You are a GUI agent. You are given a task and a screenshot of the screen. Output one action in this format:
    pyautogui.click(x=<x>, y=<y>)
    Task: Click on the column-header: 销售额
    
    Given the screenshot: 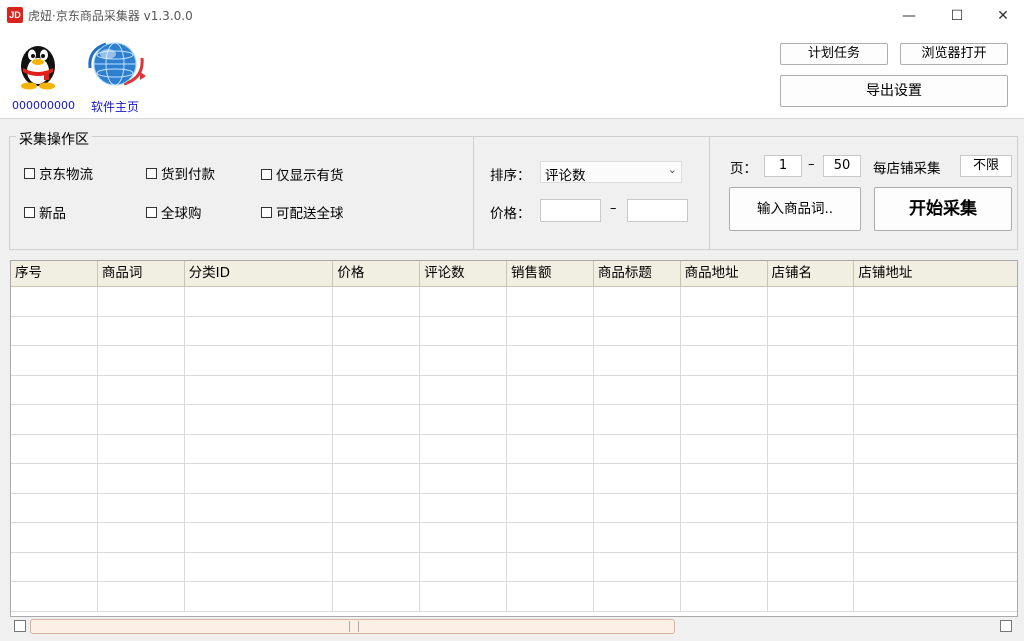 What is the action you would take?
    pyautogui.click(x=550, y=273)
    